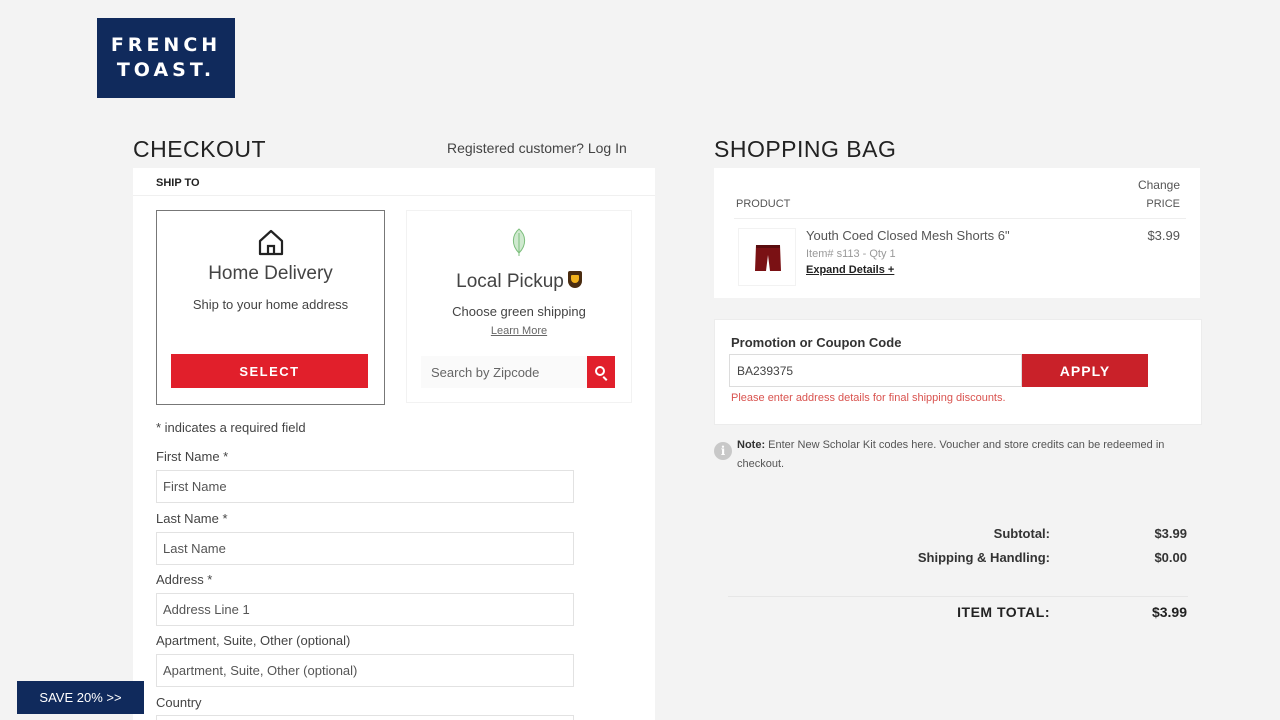 Image resolution: width=1280 pixels, height=720 pixels. Describe the element at coordinates (192, 518) in the screenshot. I see `last-name-label: Last Name *` at that location.